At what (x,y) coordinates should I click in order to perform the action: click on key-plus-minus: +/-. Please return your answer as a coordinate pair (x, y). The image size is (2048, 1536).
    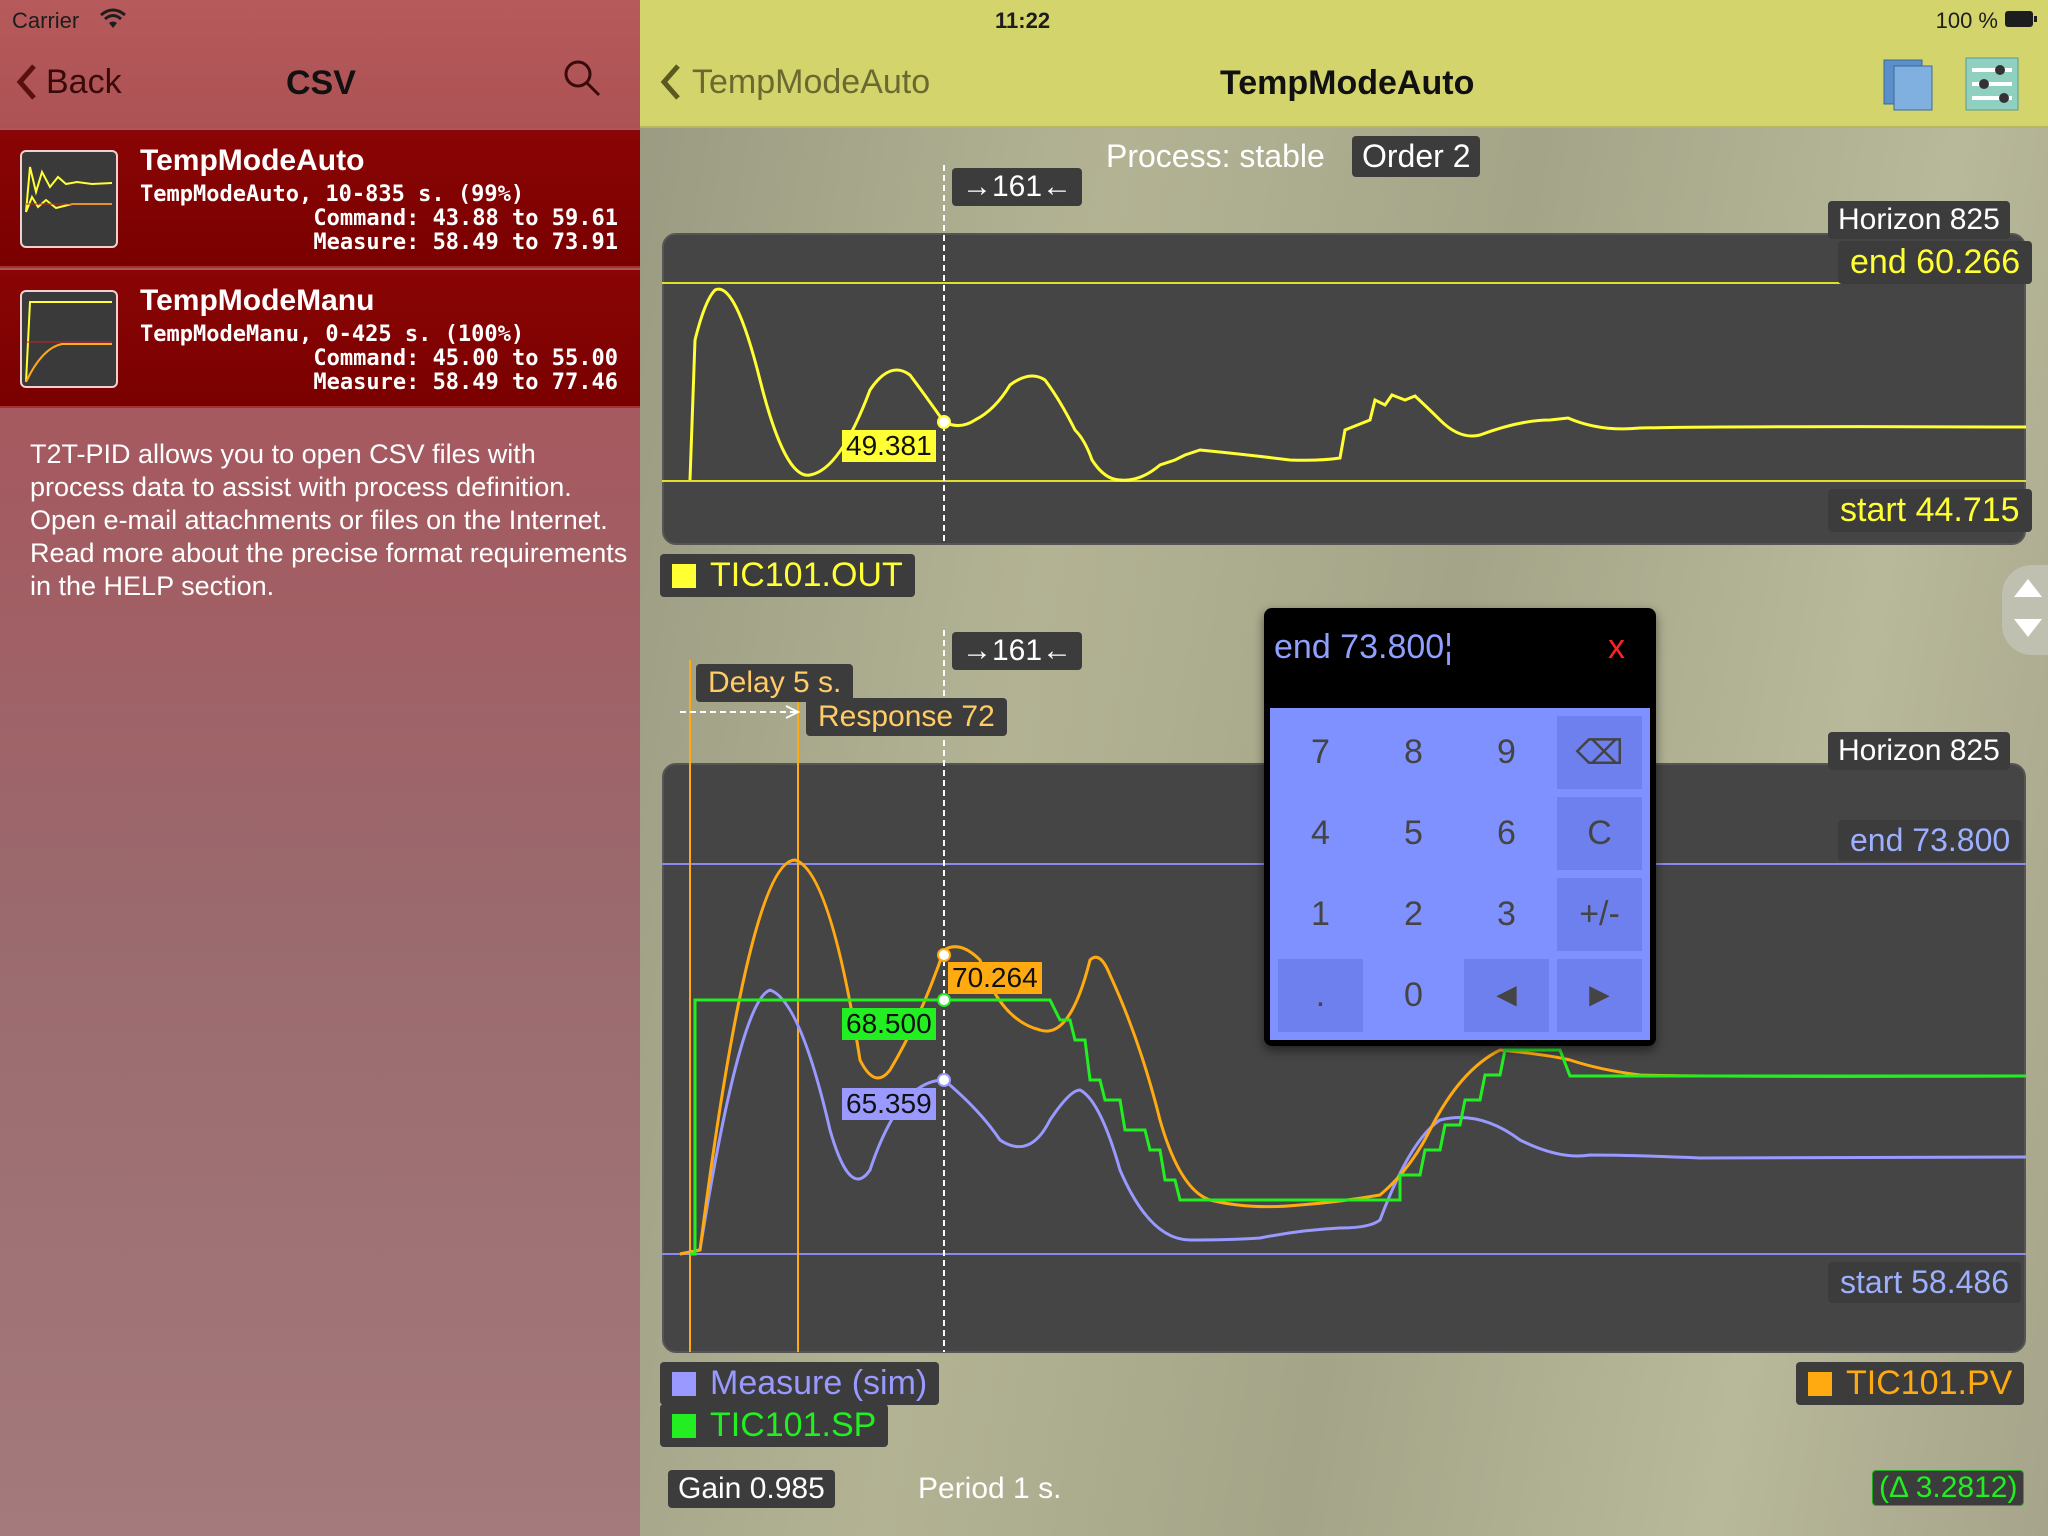
    Looking at the image, I should click on (1599, 914).